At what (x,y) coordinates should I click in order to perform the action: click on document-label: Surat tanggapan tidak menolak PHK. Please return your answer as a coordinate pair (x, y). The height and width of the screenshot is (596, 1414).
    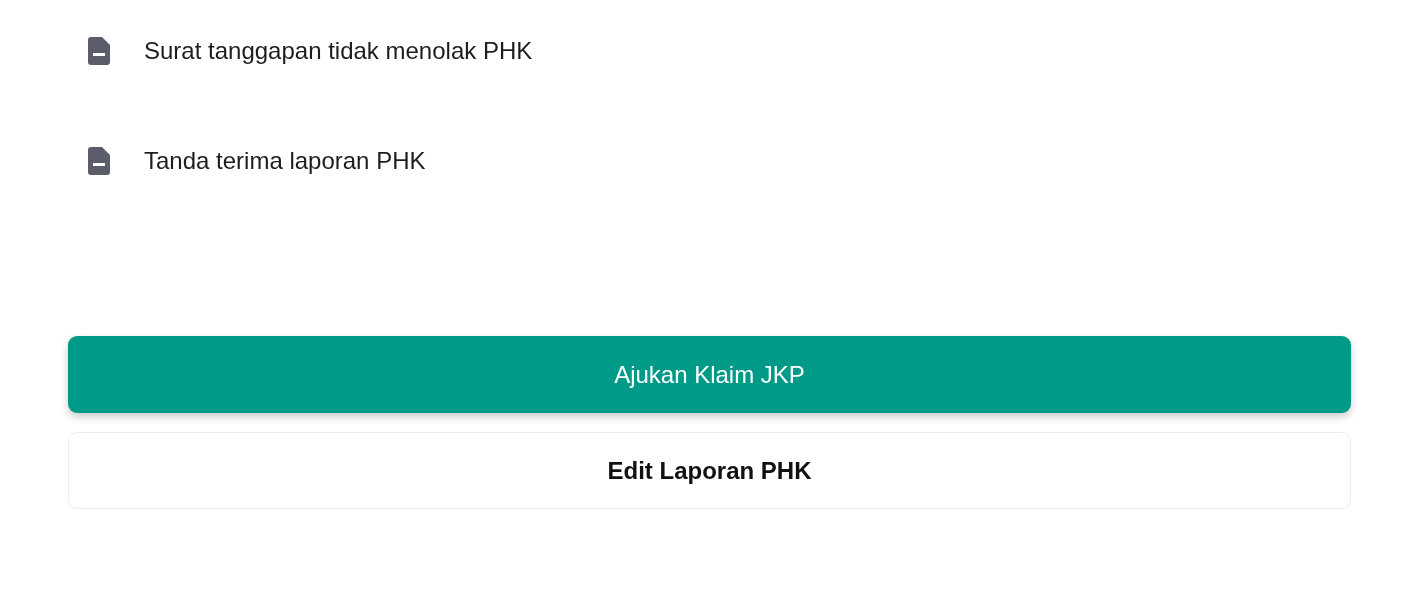
    Looking at the image, I should click on (338, 51).